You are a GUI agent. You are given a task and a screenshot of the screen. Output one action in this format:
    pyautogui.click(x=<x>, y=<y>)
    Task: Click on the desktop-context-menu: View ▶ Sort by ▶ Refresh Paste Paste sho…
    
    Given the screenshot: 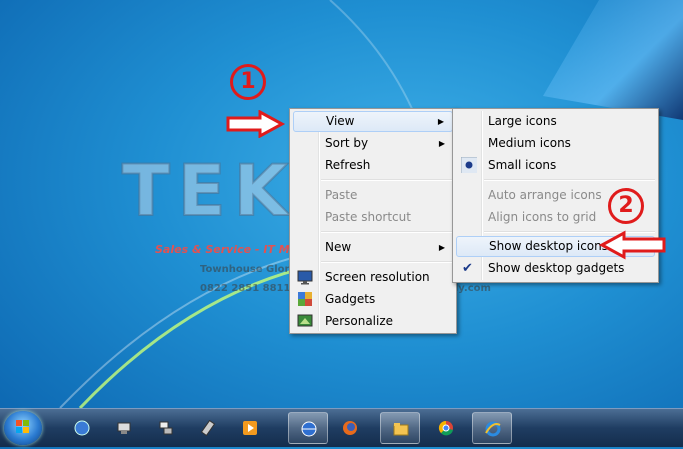 What is the action you would take?
    pyautogui.click(x=373, y=221)
    